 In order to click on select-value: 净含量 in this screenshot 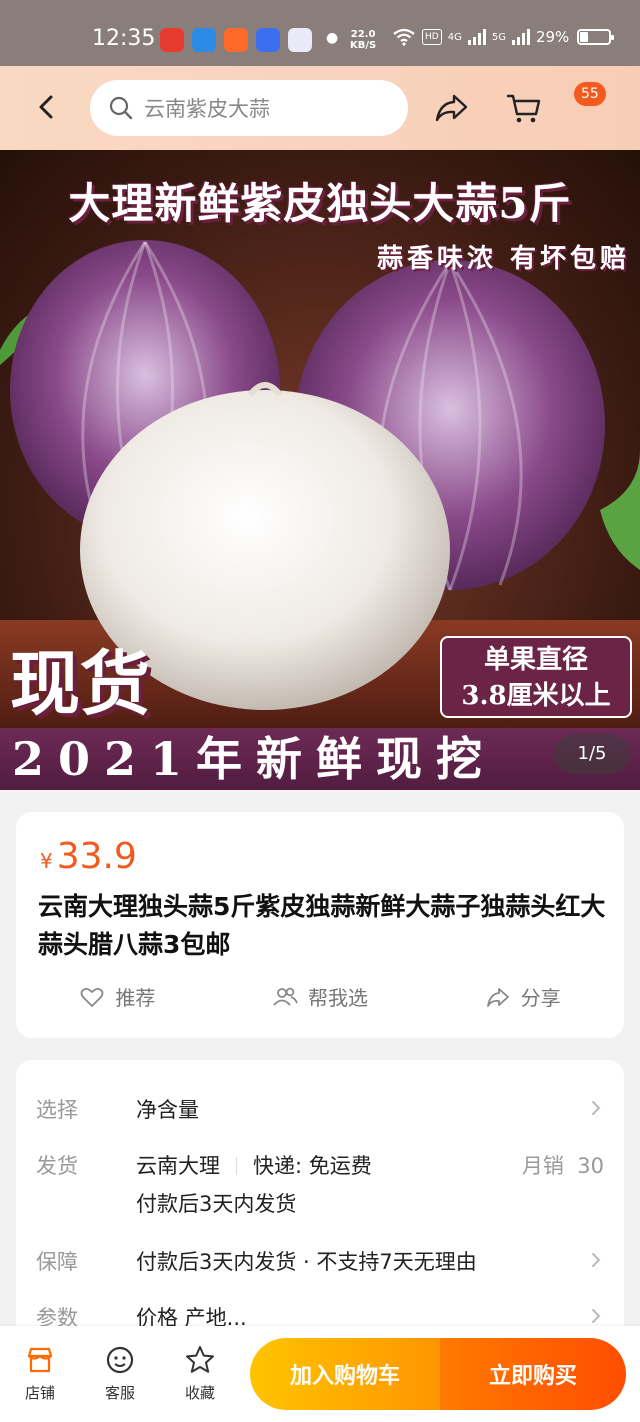, I will do `click(167, 1110)`.